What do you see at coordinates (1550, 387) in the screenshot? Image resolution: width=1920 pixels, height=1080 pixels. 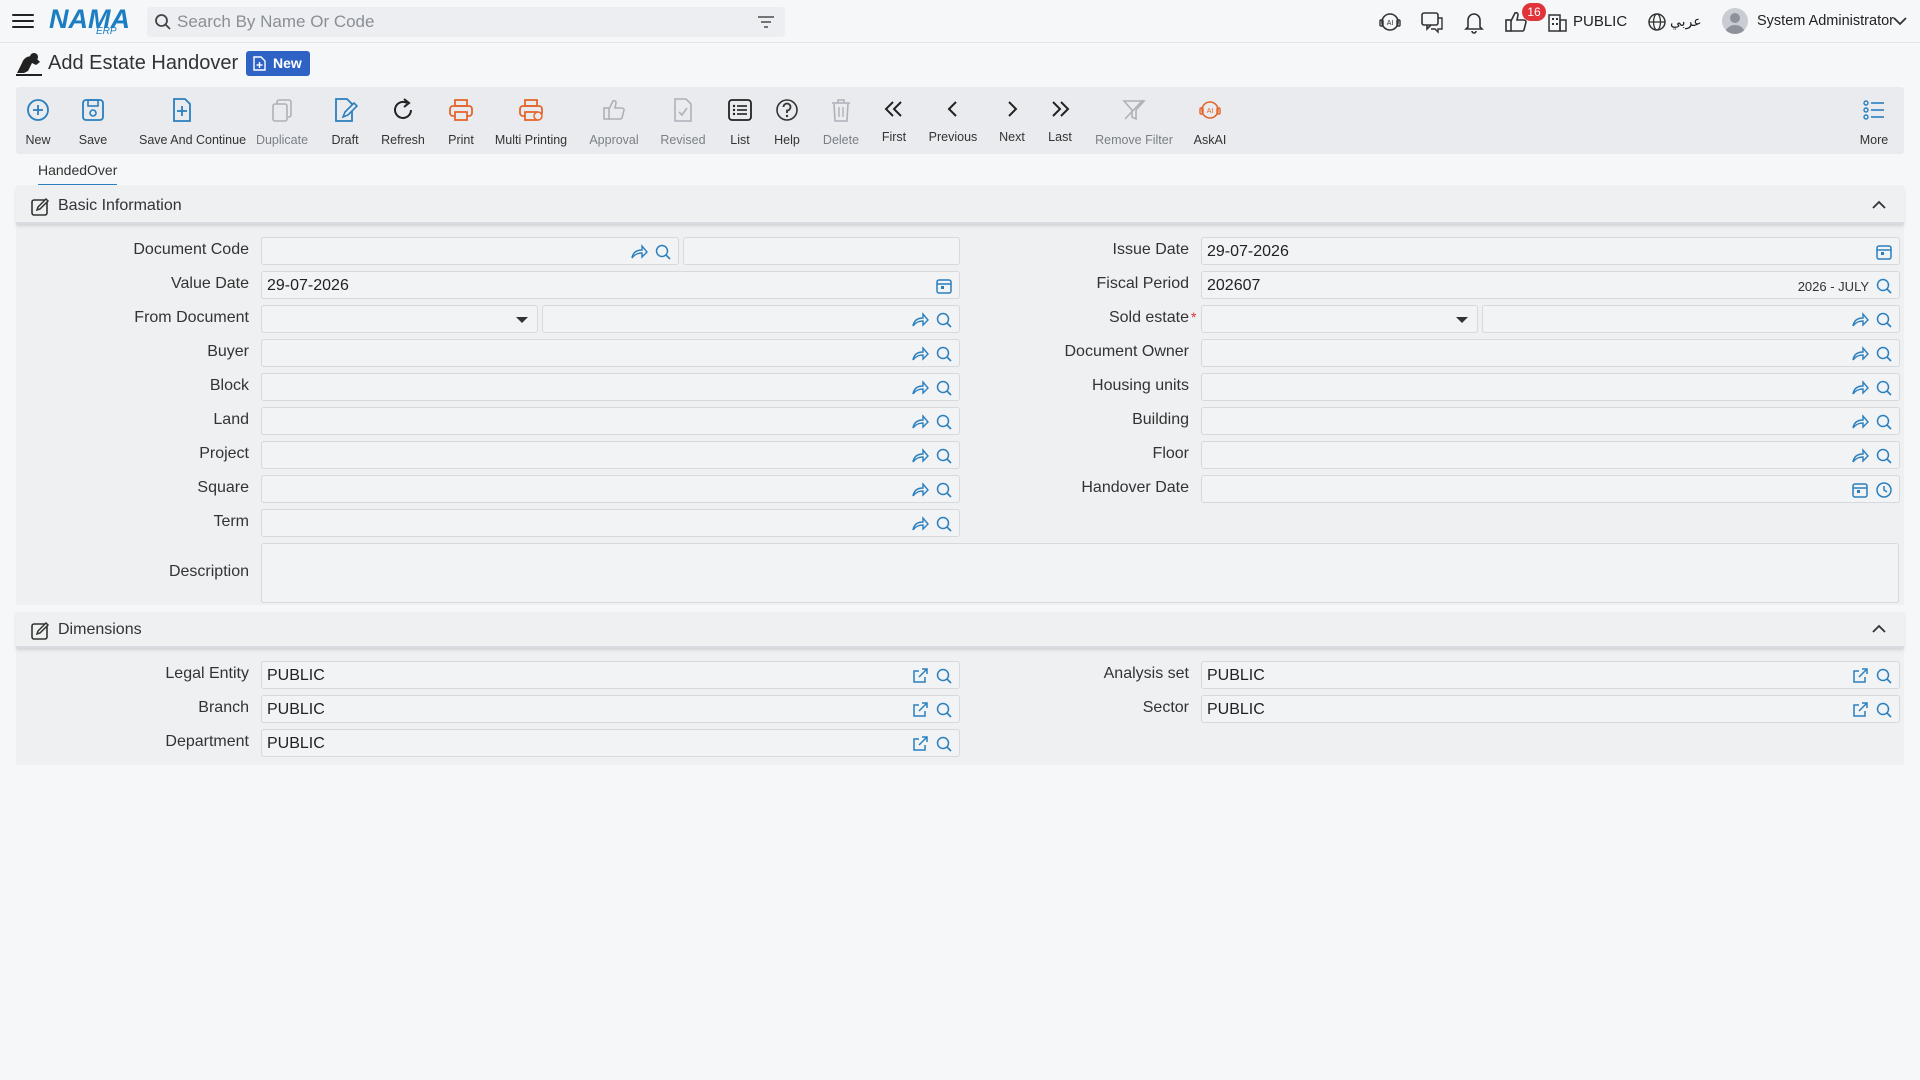 I see `housing-units-field` at bounding box center [1550, 387].